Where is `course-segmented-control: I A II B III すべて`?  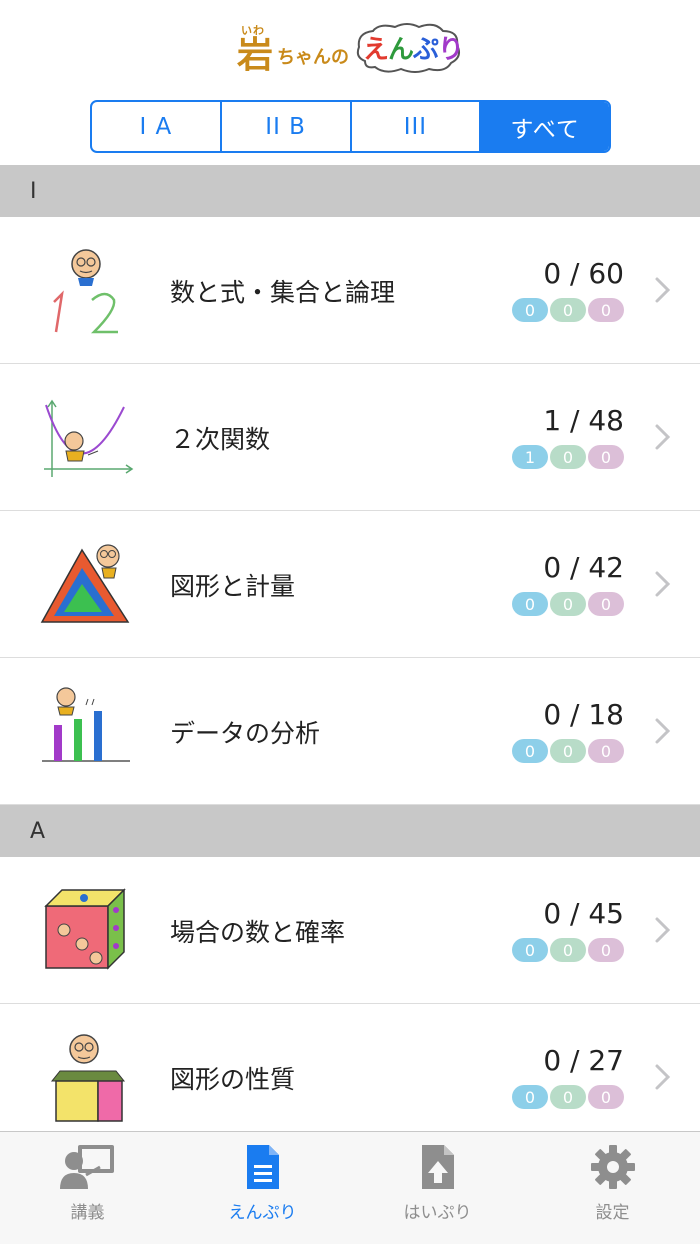 course-segmented-control: I A II B III すべて is located at coordinates (350, 126).